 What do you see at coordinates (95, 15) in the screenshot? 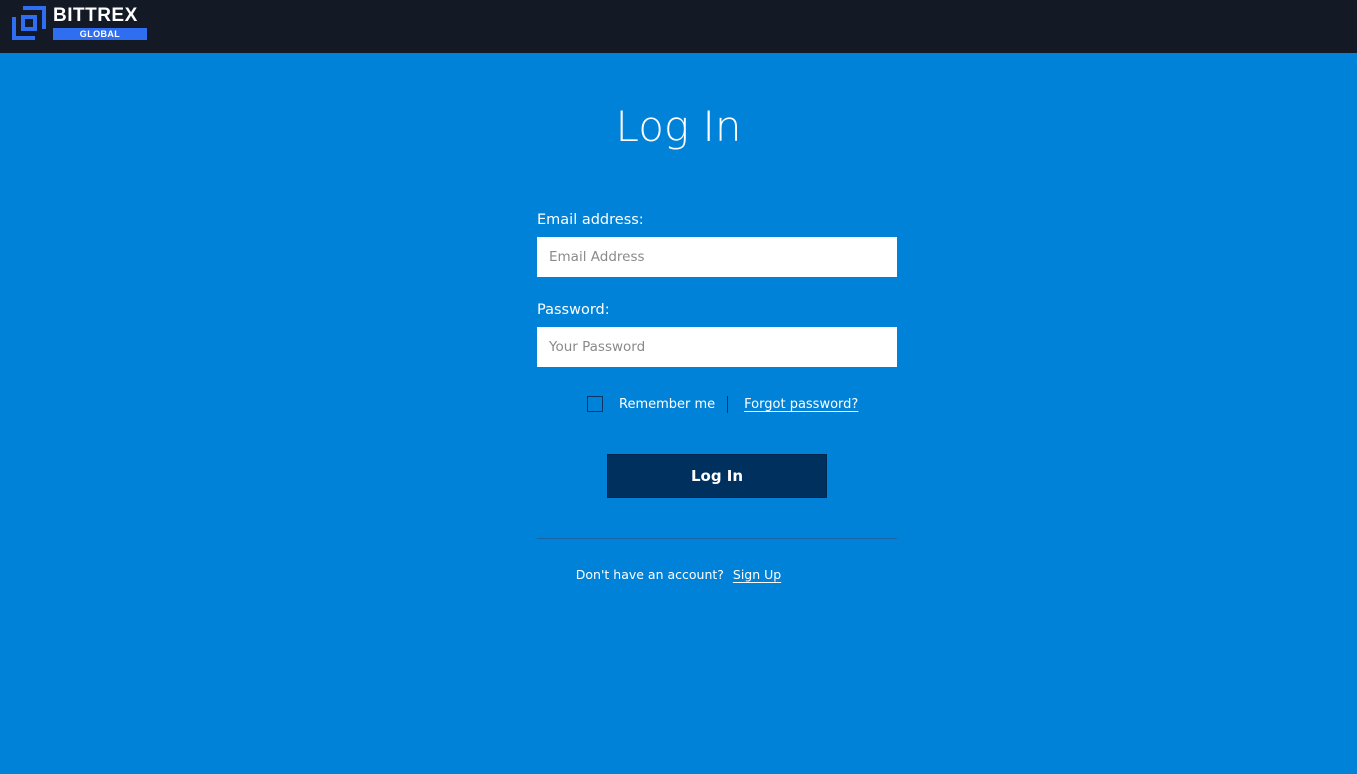
I see `logo-wordmark: BITTREX` at bounding box center [95, 15].